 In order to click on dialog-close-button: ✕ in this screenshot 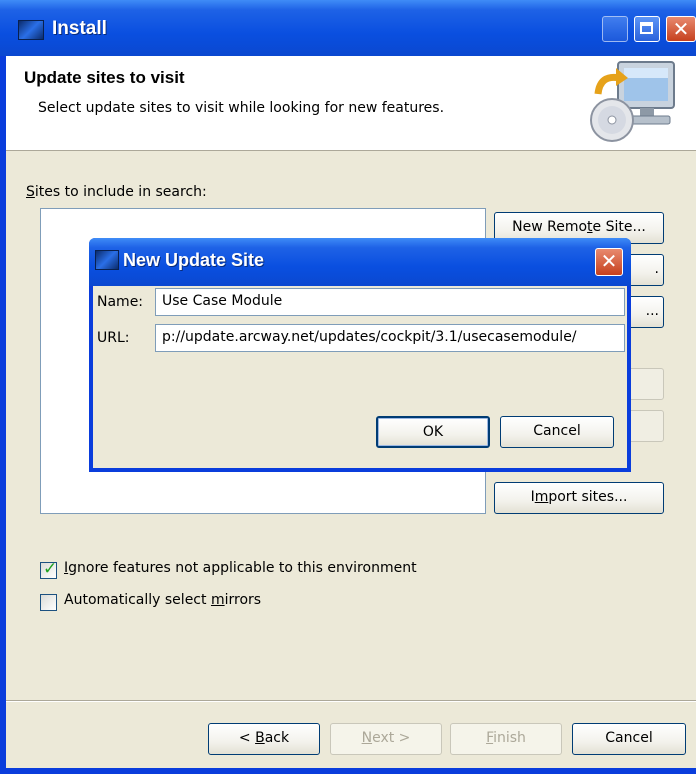, I will do `click(609, 262)`.